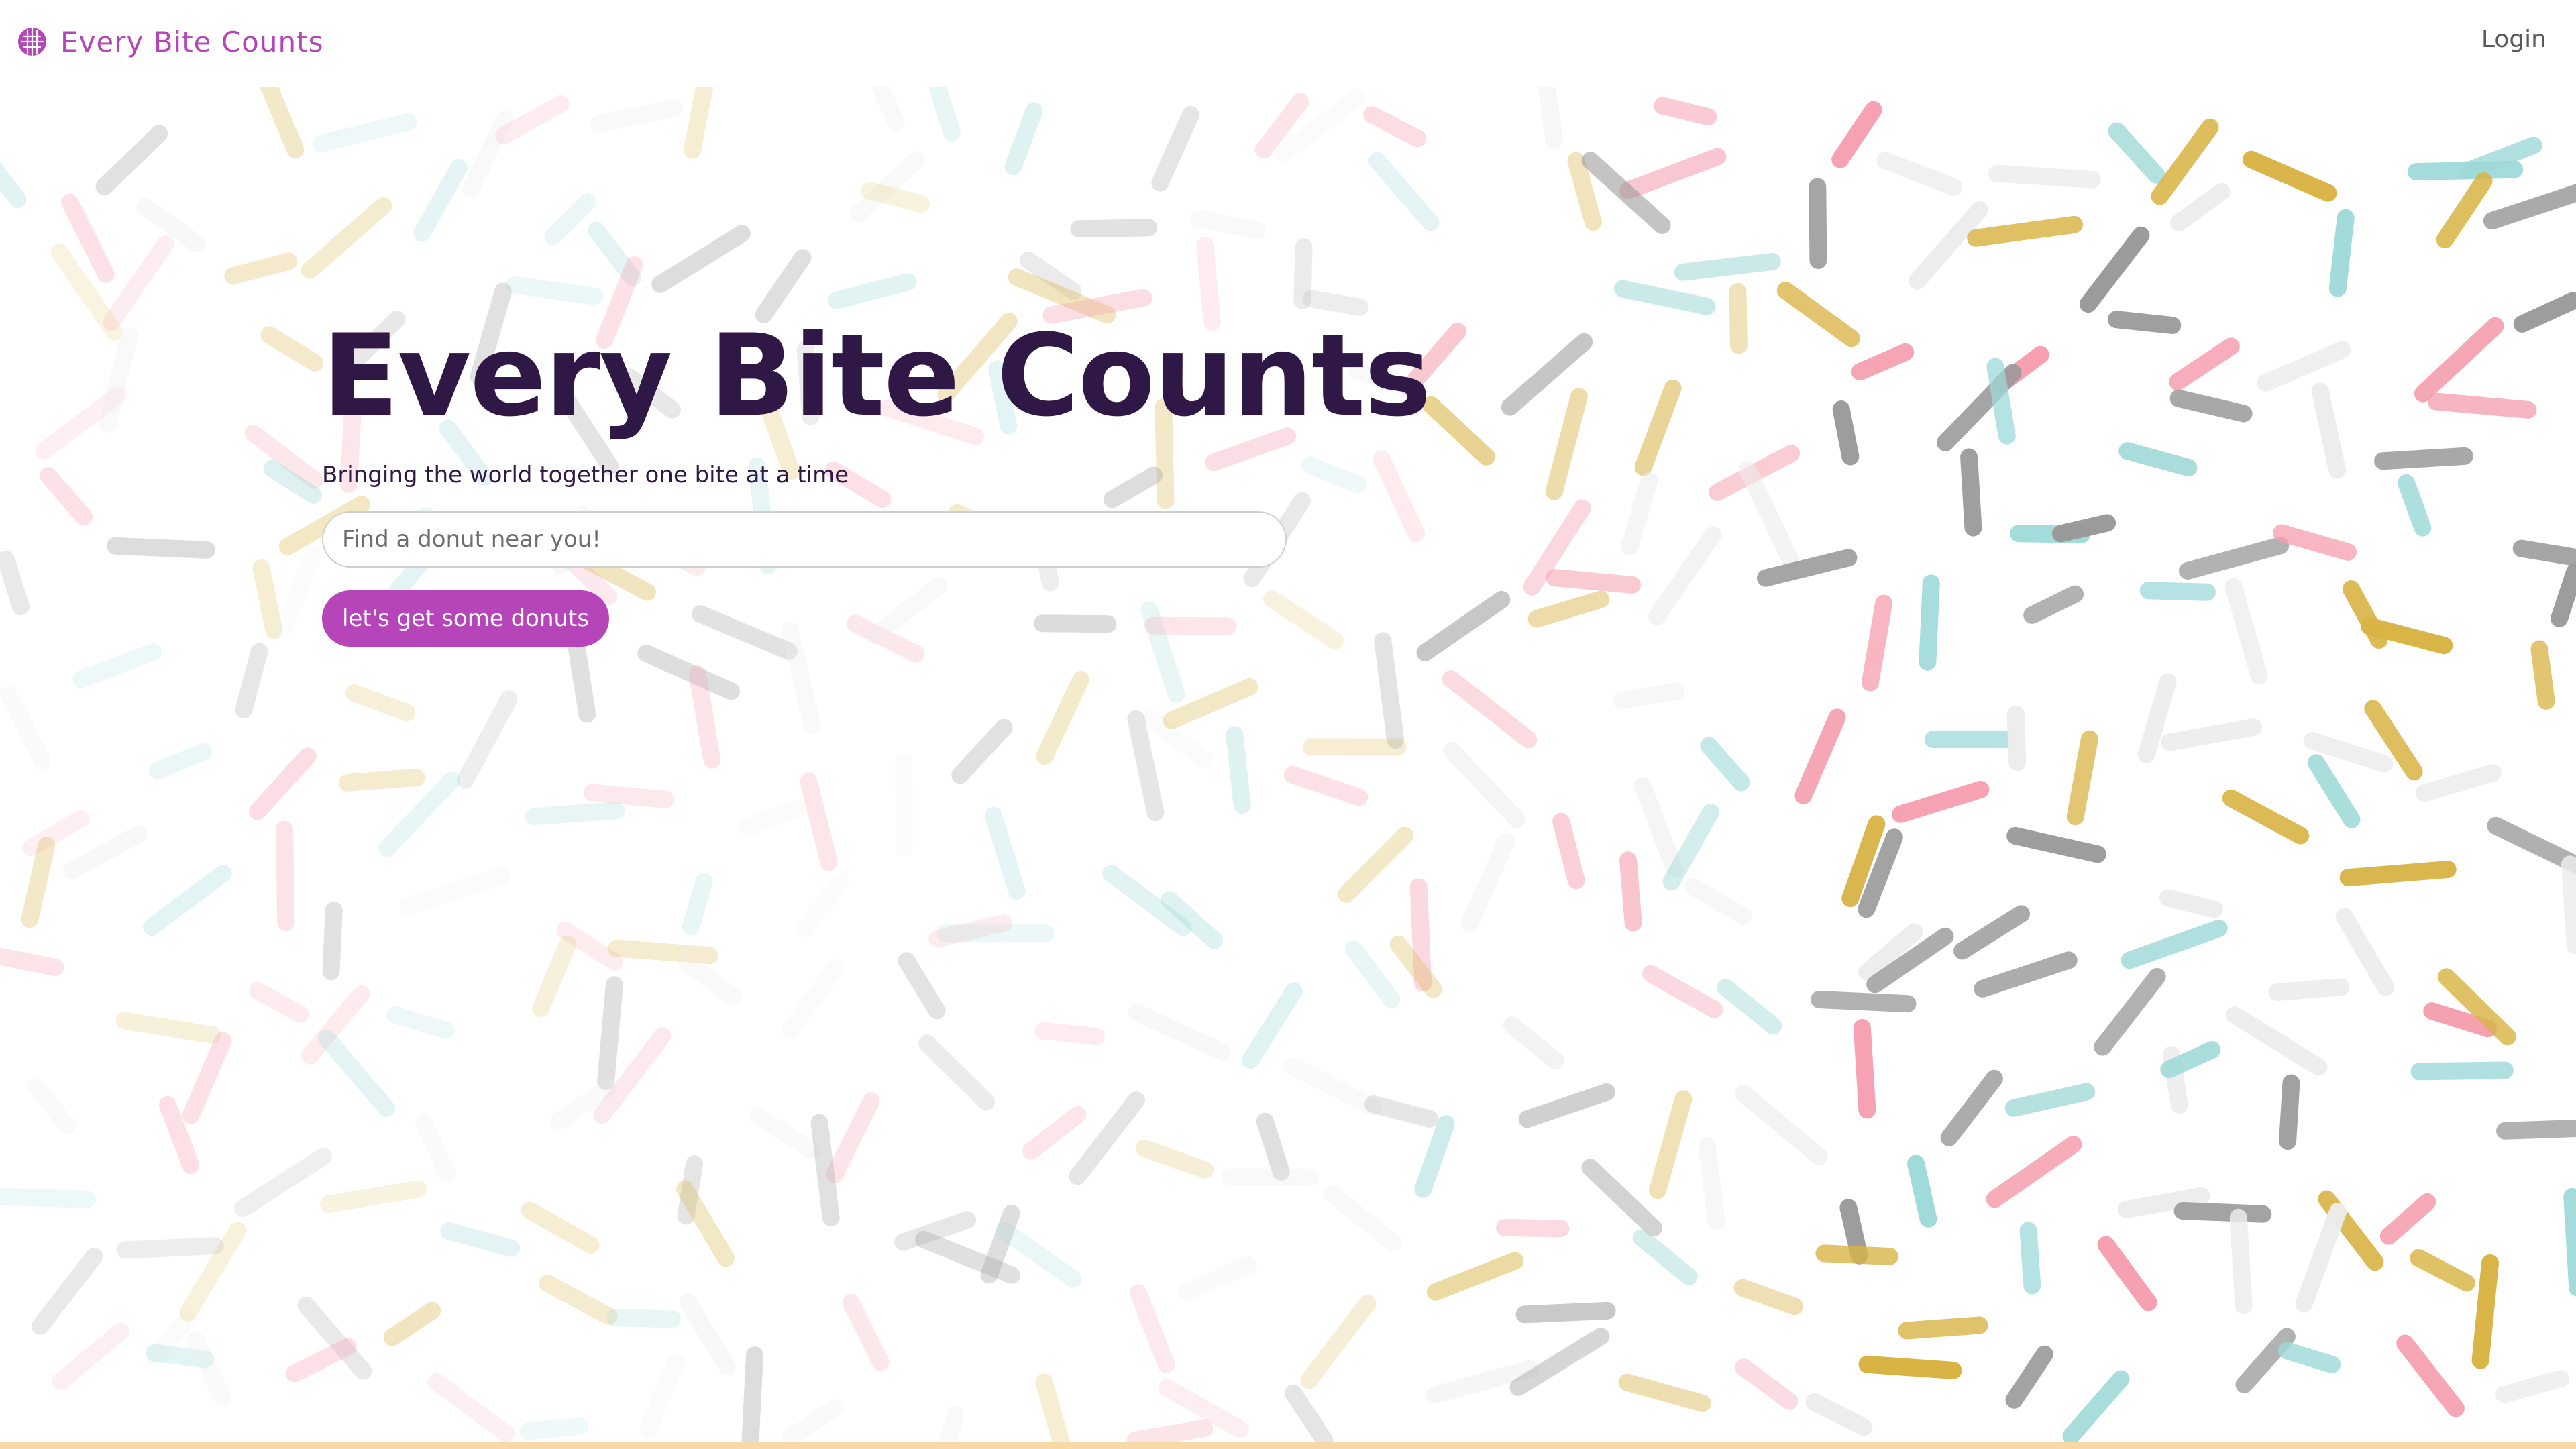 The image size is (2576, 1449). I want to click on login-link: Login, so click(2513, 39).